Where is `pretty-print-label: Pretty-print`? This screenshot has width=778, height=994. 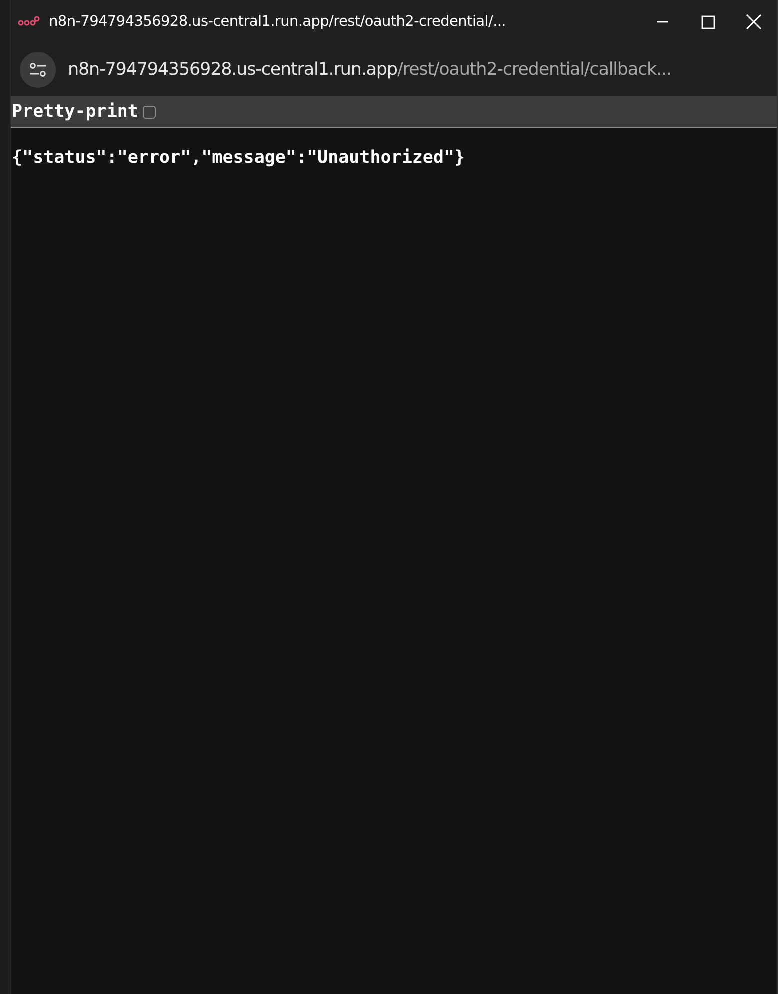 pretty-print-label: Pretty-print is located at coordinates (75, 112).